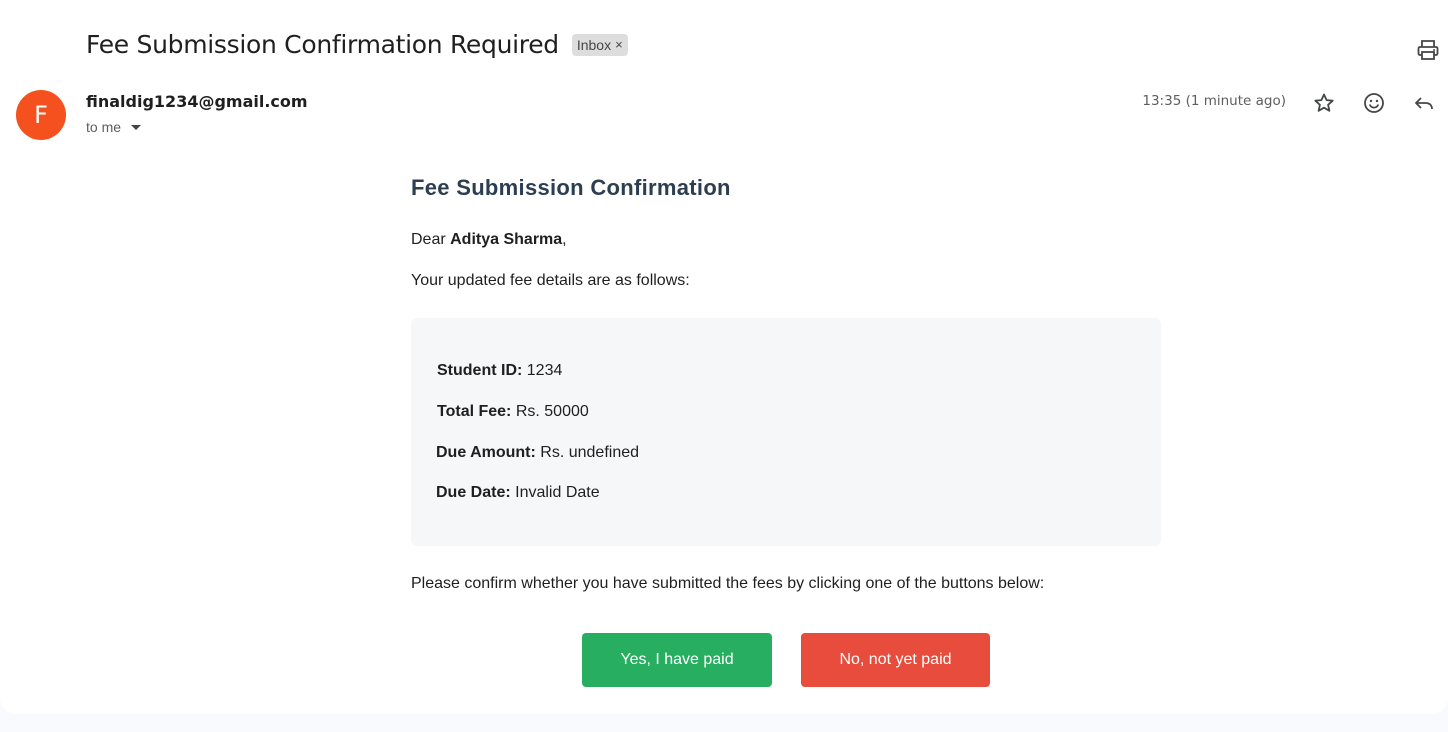 This screenshot has width=1448, height=732. Describe the element at coordinates (677, 660) in the screenshot. I see `yes-paid-button: Yes, I have paid` at that location.